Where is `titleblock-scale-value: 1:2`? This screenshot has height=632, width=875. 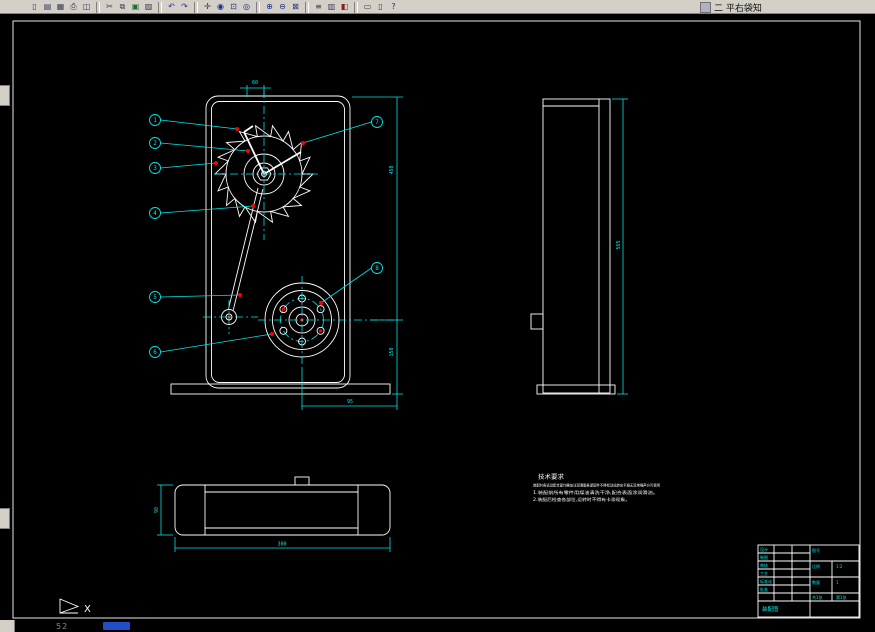 titleblock-scale-value: 1:2 is located at coordinates (839, 566).